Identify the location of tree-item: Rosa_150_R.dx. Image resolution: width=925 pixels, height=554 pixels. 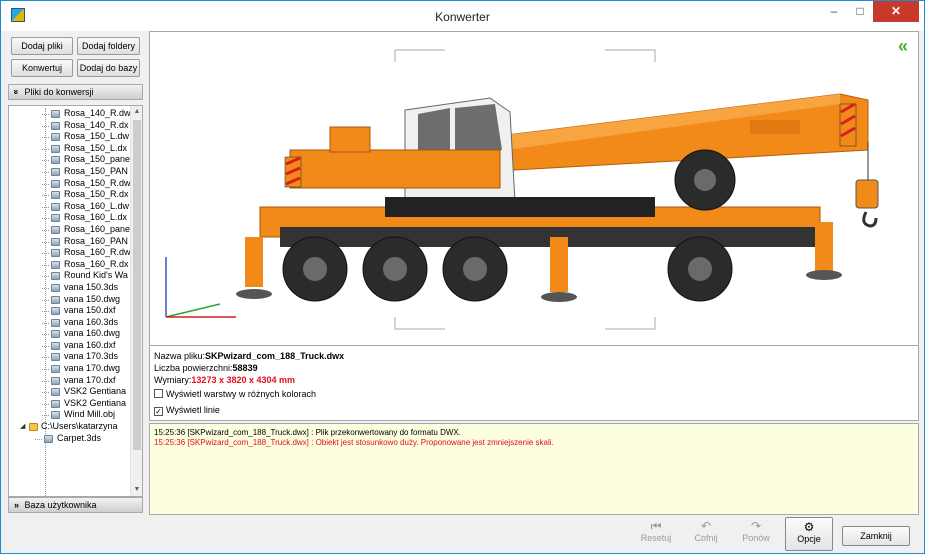
(69, 195).